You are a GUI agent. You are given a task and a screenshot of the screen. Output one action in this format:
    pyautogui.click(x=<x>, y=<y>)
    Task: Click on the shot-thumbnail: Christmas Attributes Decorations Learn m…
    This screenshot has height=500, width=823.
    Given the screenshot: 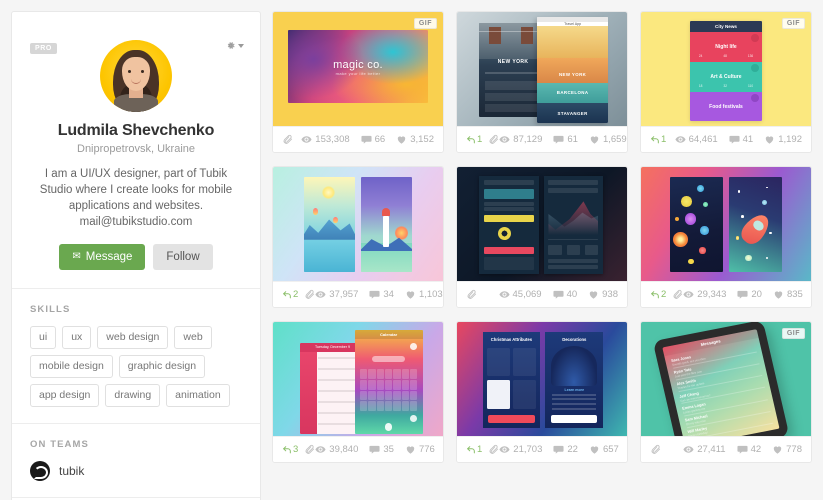 What is the action you would take?
    pyautogui.click(x=542, y=379)
    